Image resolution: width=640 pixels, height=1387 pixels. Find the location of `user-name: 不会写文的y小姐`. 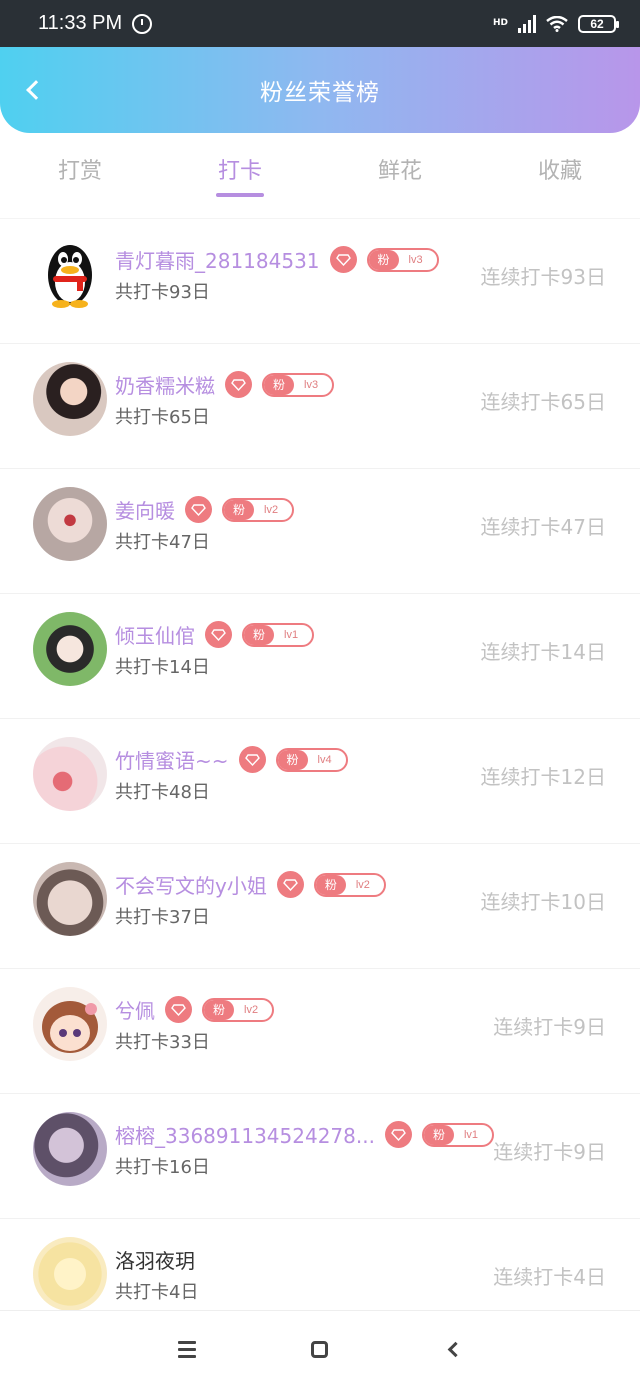

user-name: 不会写文的y小姐 is located at coordinates (191, 884).